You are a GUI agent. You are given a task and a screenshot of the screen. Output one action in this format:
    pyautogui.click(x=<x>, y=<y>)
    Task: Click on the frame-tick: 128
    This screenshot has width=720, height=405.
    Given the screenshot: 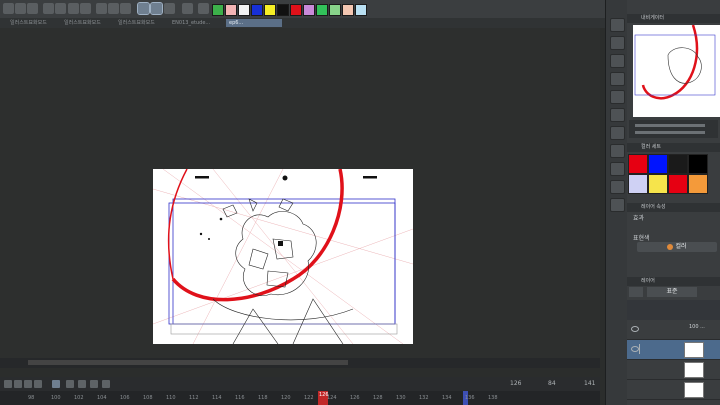 What is the action you would take?
    pyautogui.click(x=378, y=398)
    